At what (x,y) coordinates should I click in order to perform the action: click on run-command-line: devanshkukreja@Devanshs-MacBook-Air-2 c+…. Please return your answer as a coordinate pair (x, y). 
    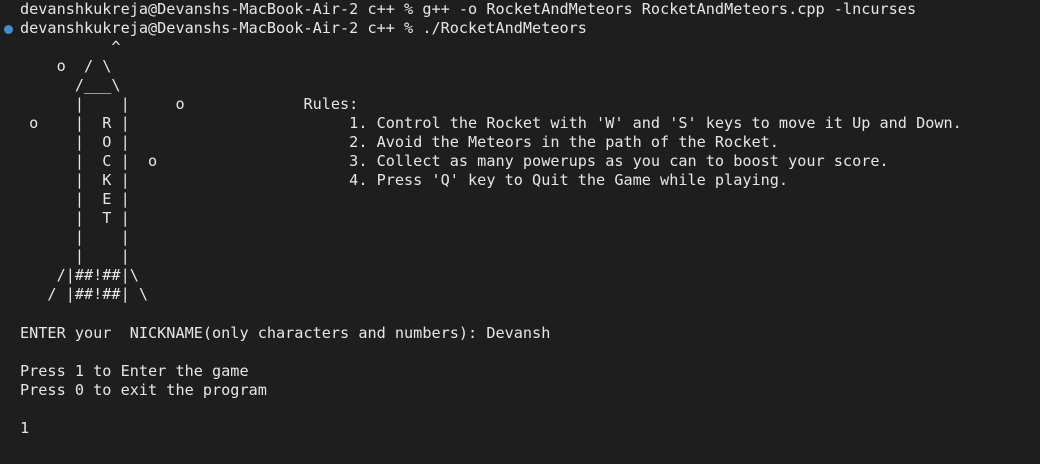
    Looking at the image, I should click on (303, 28).